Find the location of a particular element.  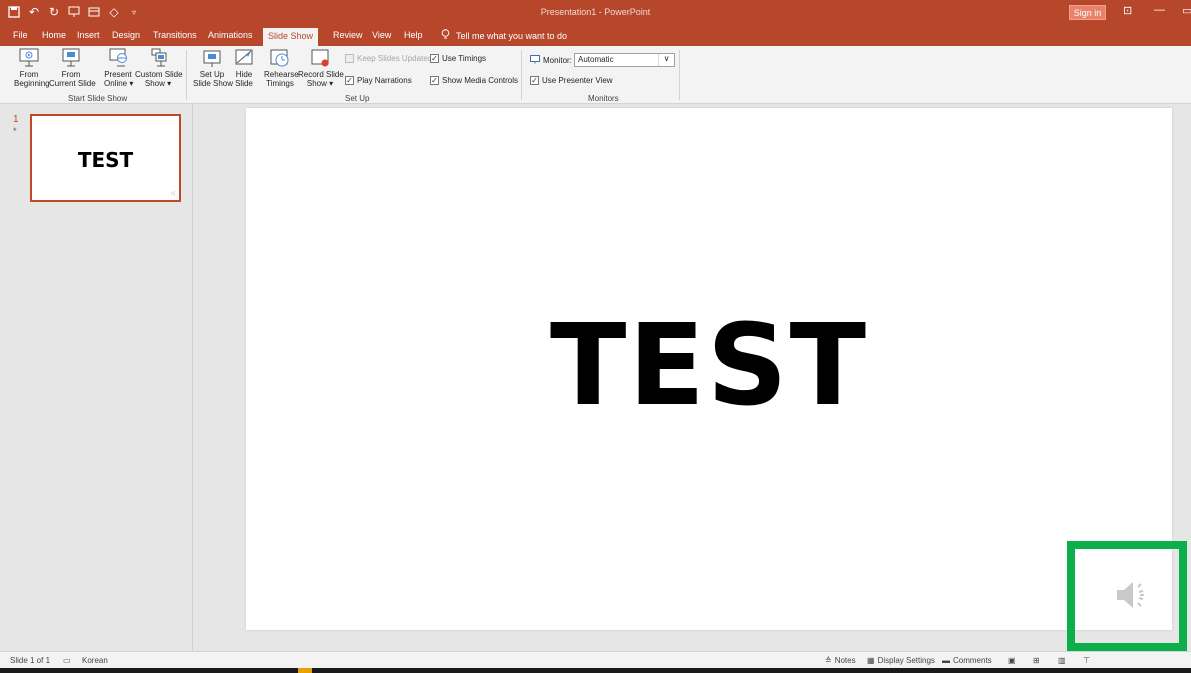

present-online-button: Present Online ▾ is located at coordinates (119, 68).